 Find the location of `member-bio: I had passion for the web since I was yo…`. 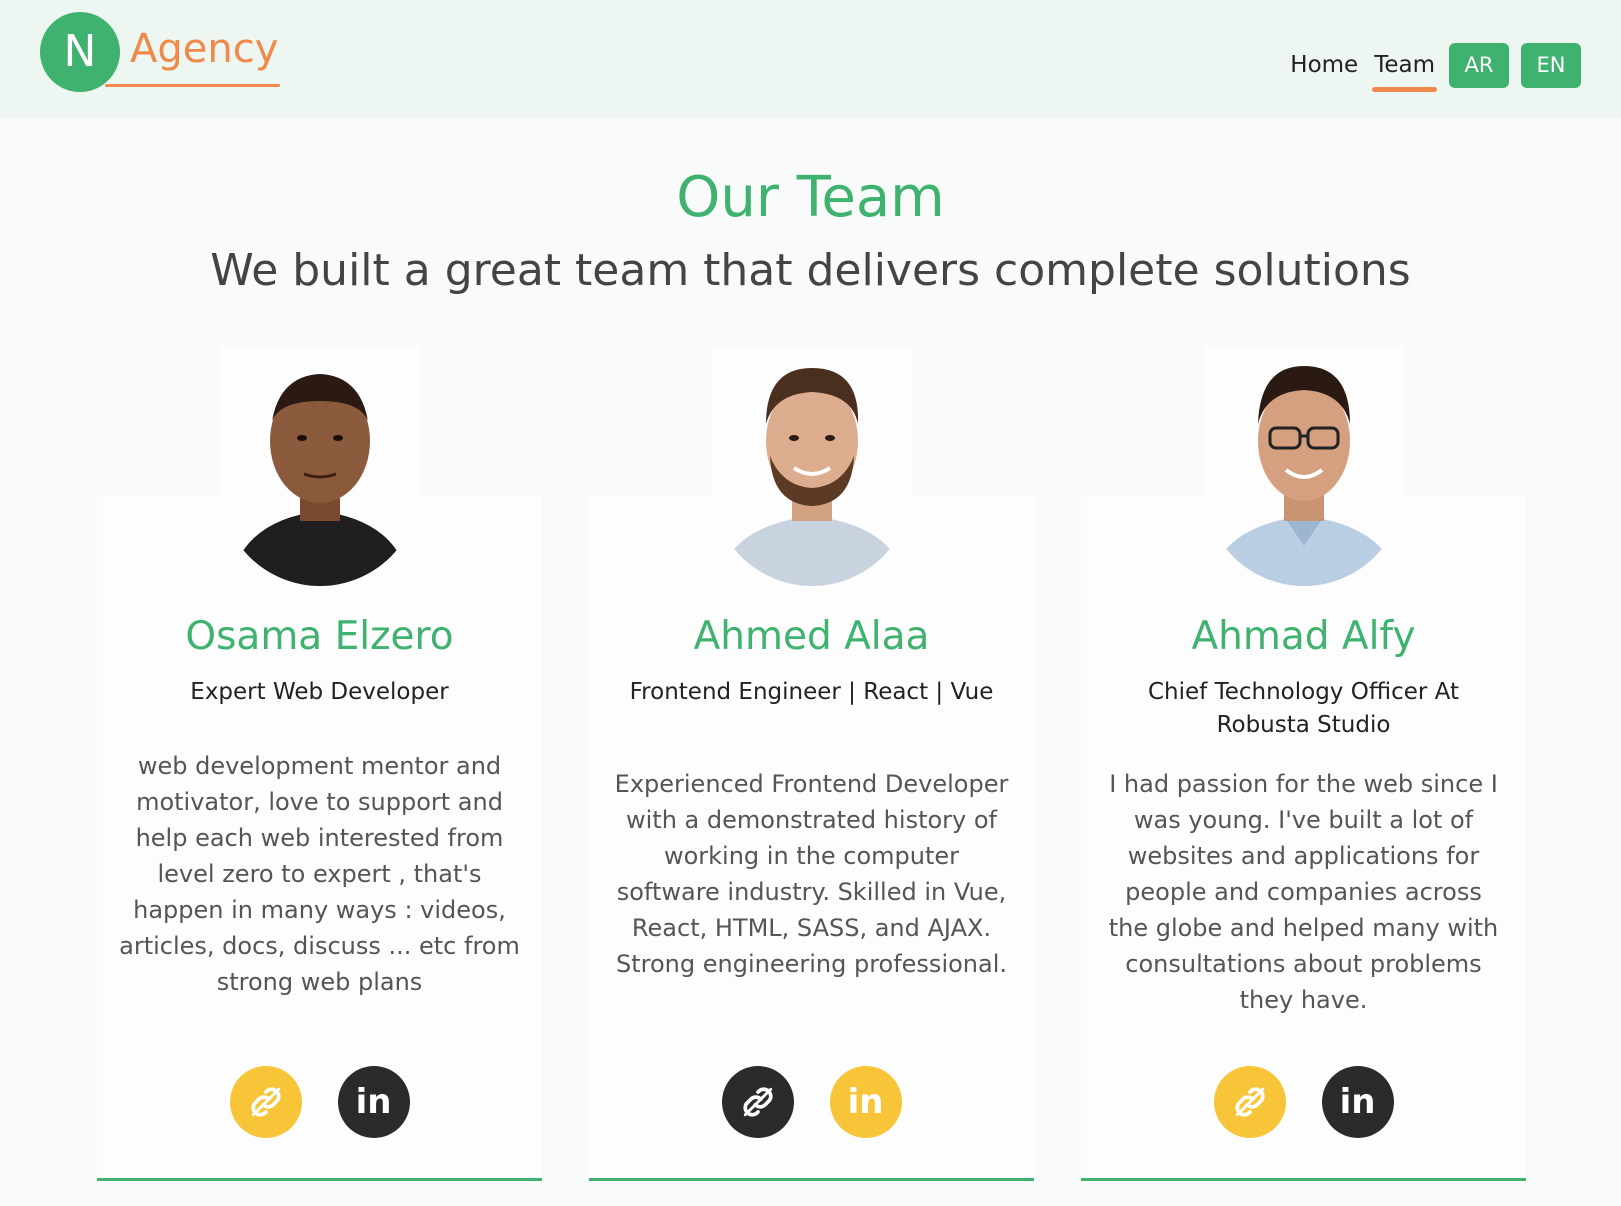

member-bio: I had passion for the web since I was yo… is located at coordinates (1303, 892).